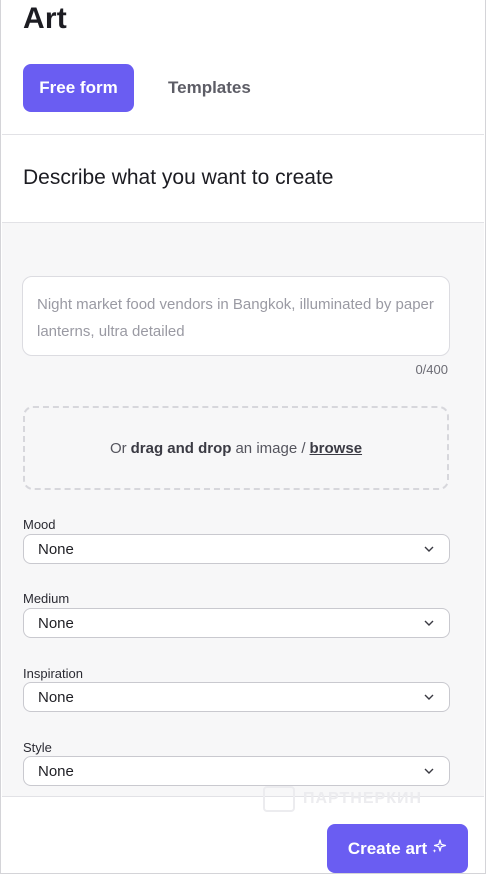 The width and height of the screenshot is (486, 874). What do you see at coordinates (209, 88) in the screenshot?
I see `tab-templates: Templates` at bounding box center [209, 88].